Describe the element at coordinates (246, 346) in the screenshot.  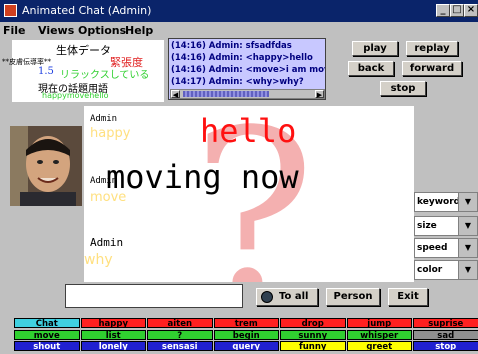
I see `emotion-button-query: query` at that location.